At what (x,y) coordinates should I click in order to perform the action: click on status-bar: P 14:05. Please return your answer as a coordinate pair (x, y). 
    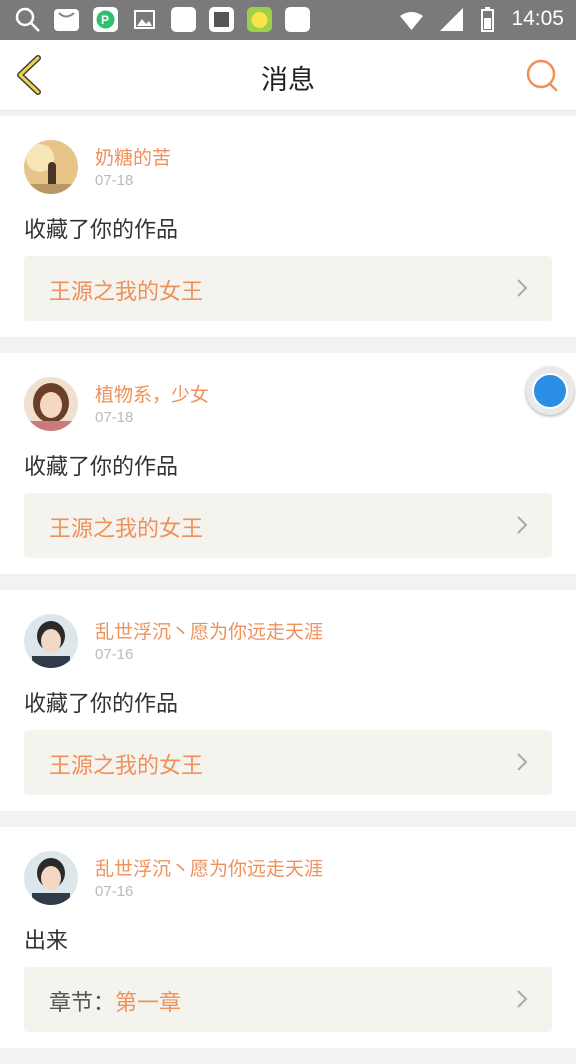
    Looking at the image, I should click on (288, 20).